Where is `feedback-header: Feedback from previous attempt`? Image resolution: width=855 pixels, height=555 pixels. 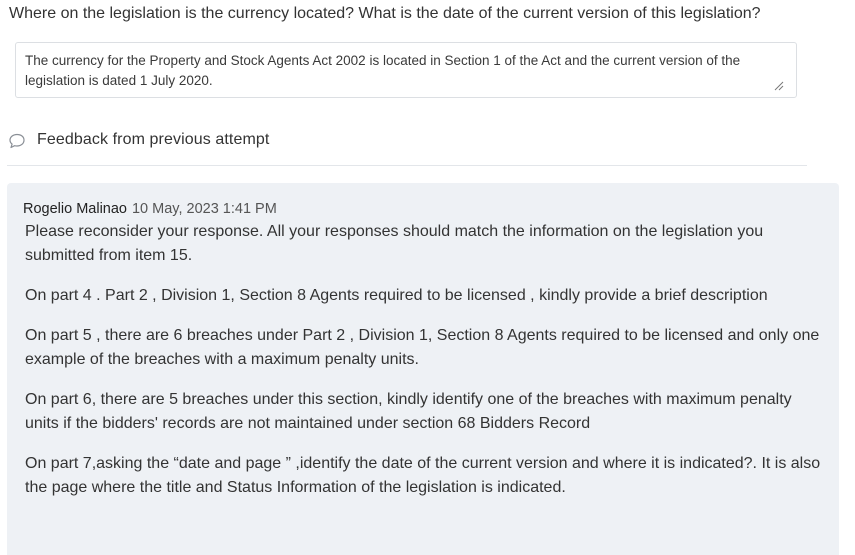
feedback-header: Feedback from previous attempt is located at coordinates (138, 140).